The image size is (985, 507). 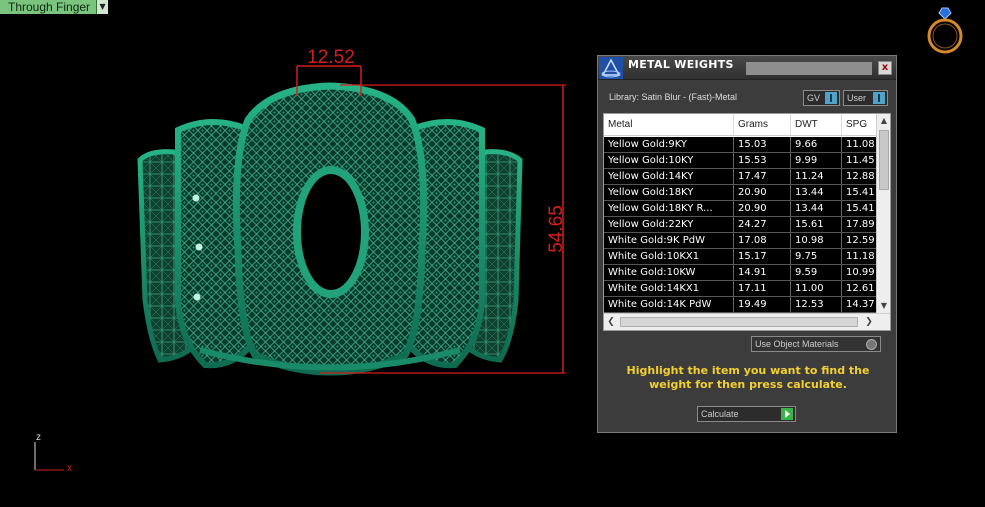 I want to click on cell-metal: White Gold:9K PdW, so click(x=669, y=240).